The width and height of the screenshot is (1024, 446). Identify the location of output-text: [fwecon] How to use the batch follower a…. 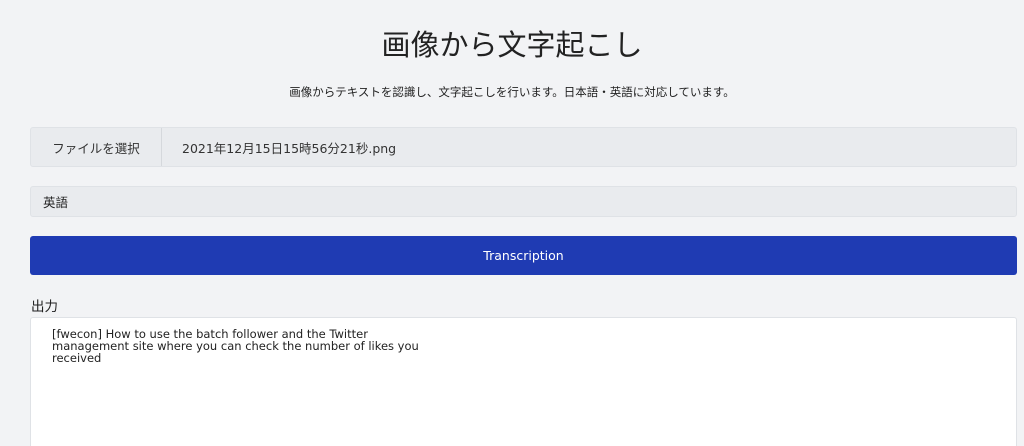
(237, 346).